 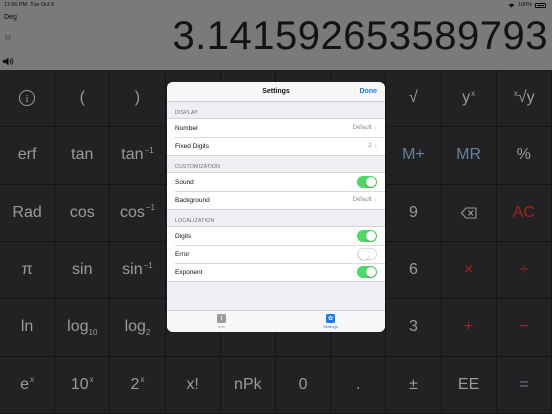 I want to click on digits-toggle, so click(x=367, y=236).